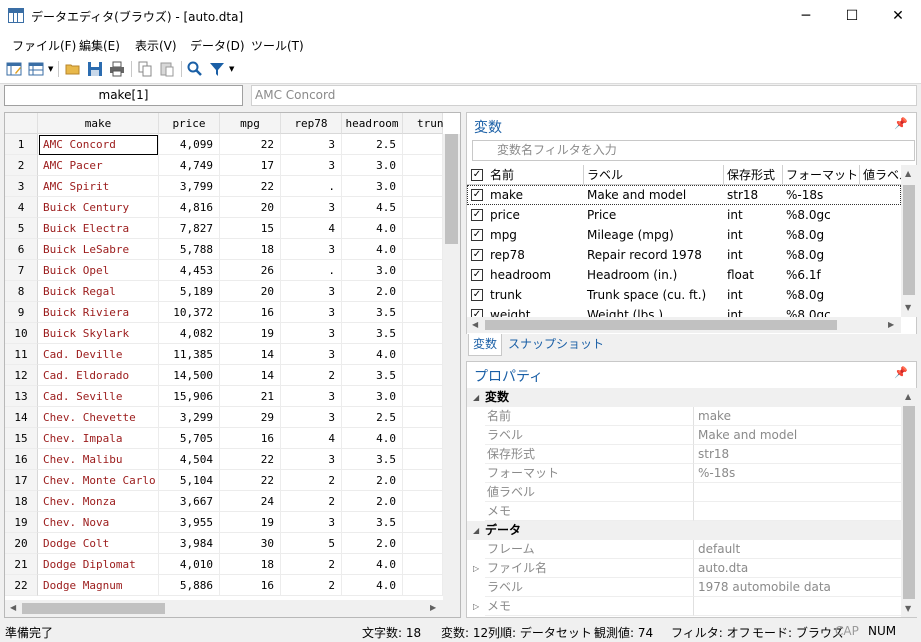 The image size is (921, 642). Describe the element at coordinates (98, 375) in the screenshot. I see `cell-make: Cad. Eldorado` at that location.